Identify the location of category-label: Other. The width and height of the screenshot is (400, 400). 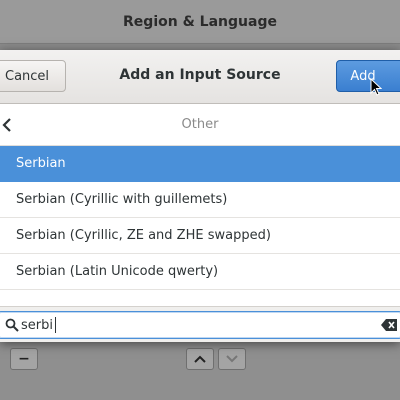
(200, 124).